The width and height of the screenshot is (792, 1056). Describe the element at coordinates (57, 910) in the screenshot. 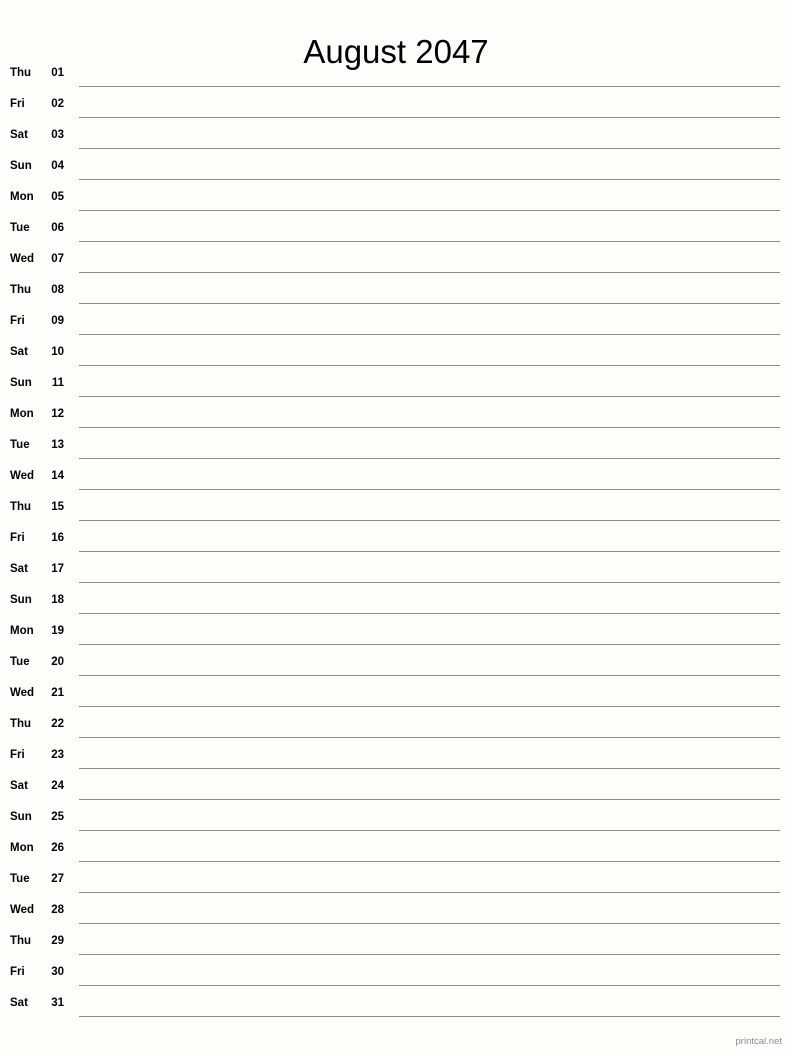

I see `day-date-number: 28` at that location.